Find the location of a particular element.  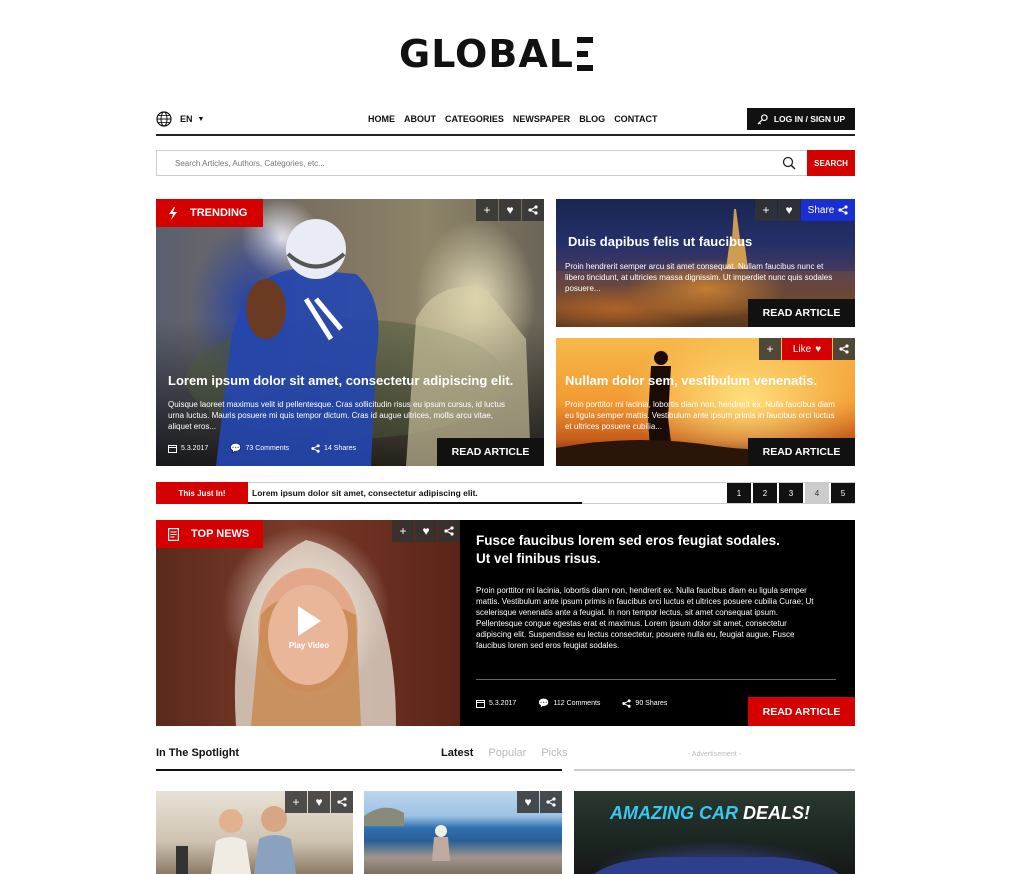

car-image is located at coordinates (716, 865).